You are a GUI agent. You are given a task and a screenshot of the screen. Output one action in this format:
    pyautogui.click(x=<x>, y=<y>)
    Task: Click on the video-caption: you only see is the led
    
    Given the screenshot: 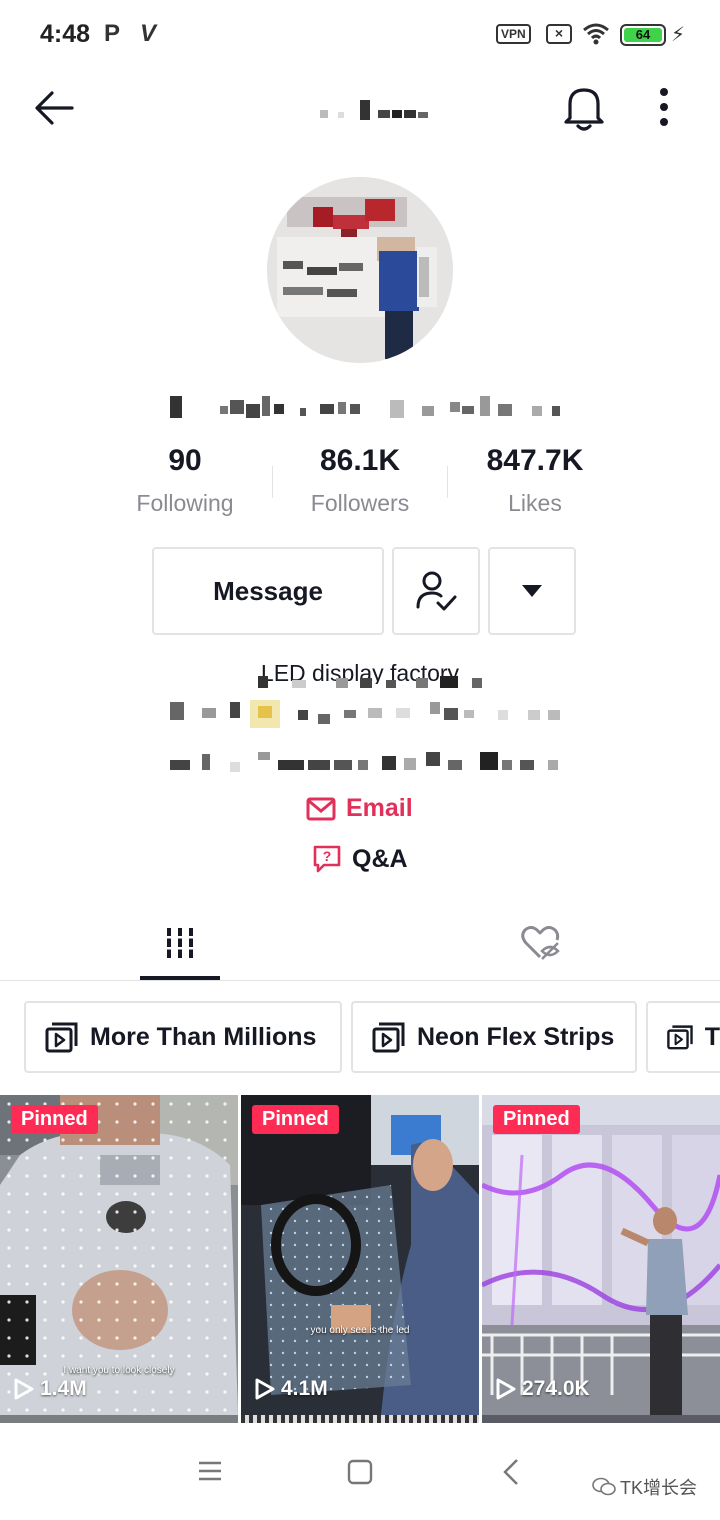 What is the action you would take?
    pyautogui.click(x=360, y=1330)
    